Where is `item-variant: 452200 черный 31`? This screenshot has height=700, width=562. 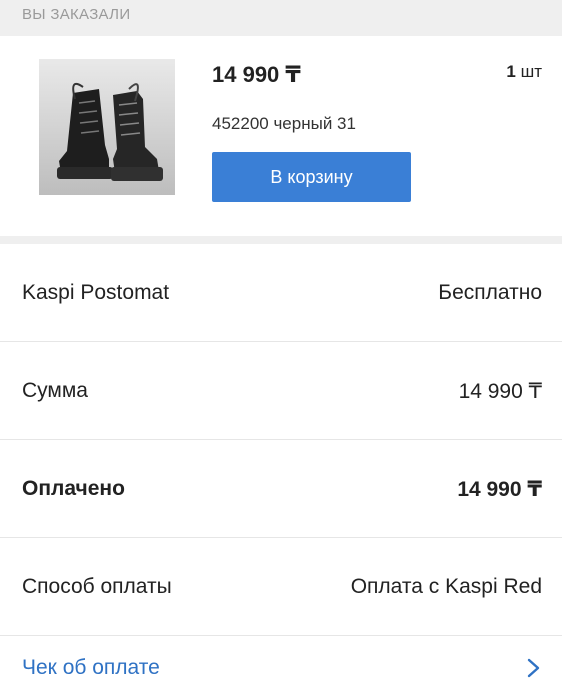
item-variant: 452200 черный 31 is located at coordinates (284, 123).